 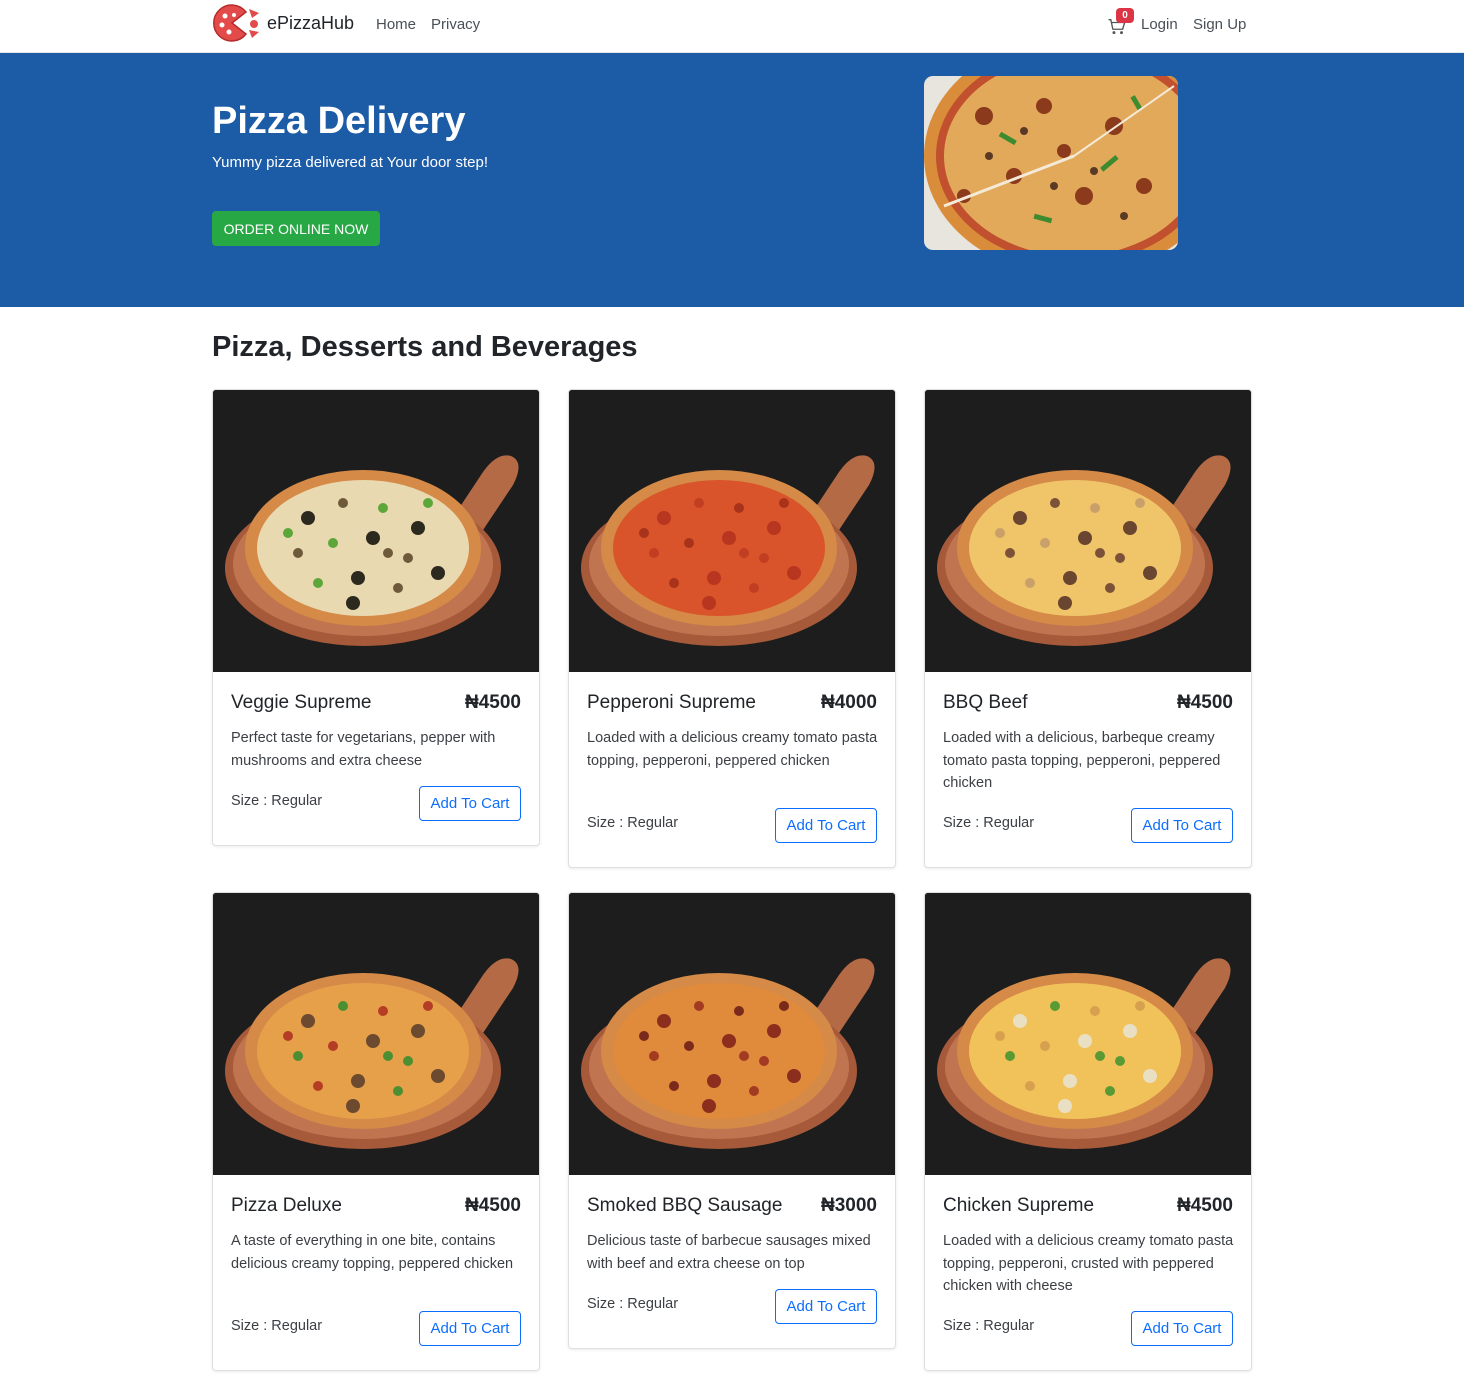 What do you see at coordinates (685, 1205) in the screenshot?
I see `product-name: Smoked BBQ Sausage` at bounding box center [685, 1205].